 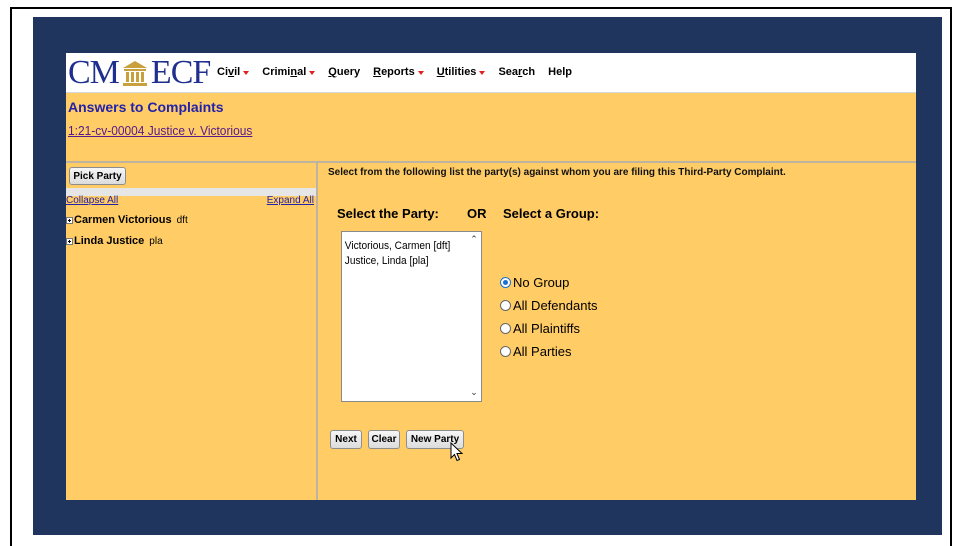 What do you see at coordinates (346, 439) in the screenshot?
I see `next-button: Next` at bounding box center [346, 439].